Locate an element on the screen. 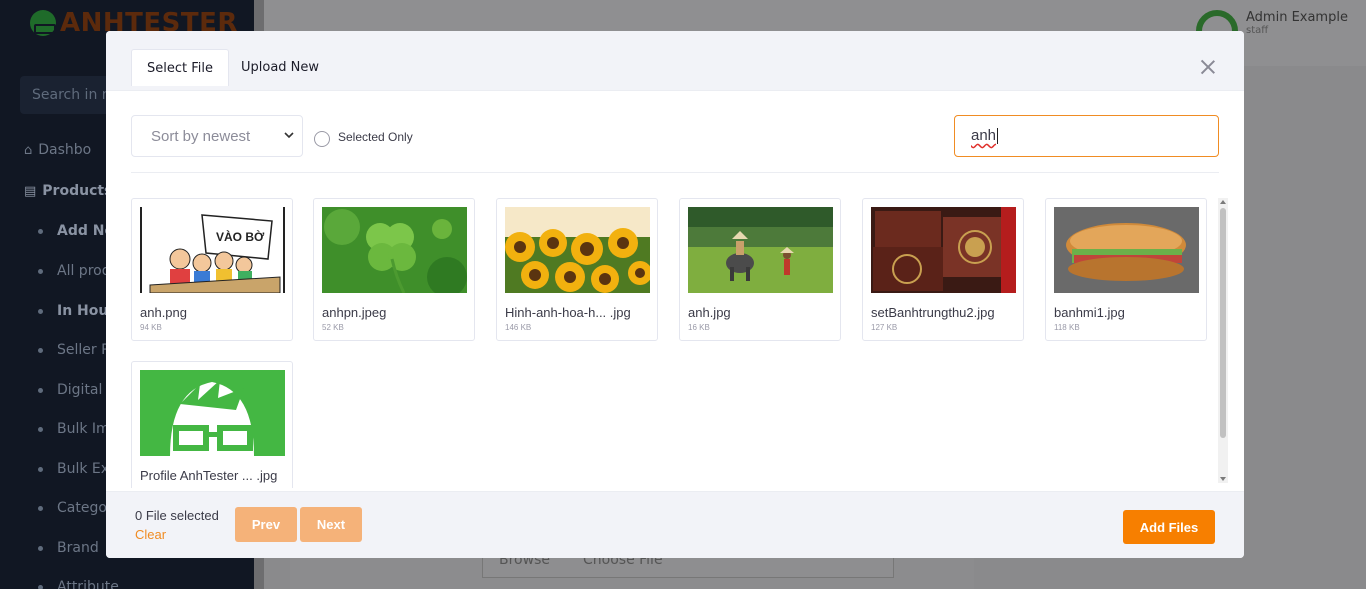 The width and height of the screenshot is (1366, 589). file-size: 146 KB is located at coordinates (518, 327).